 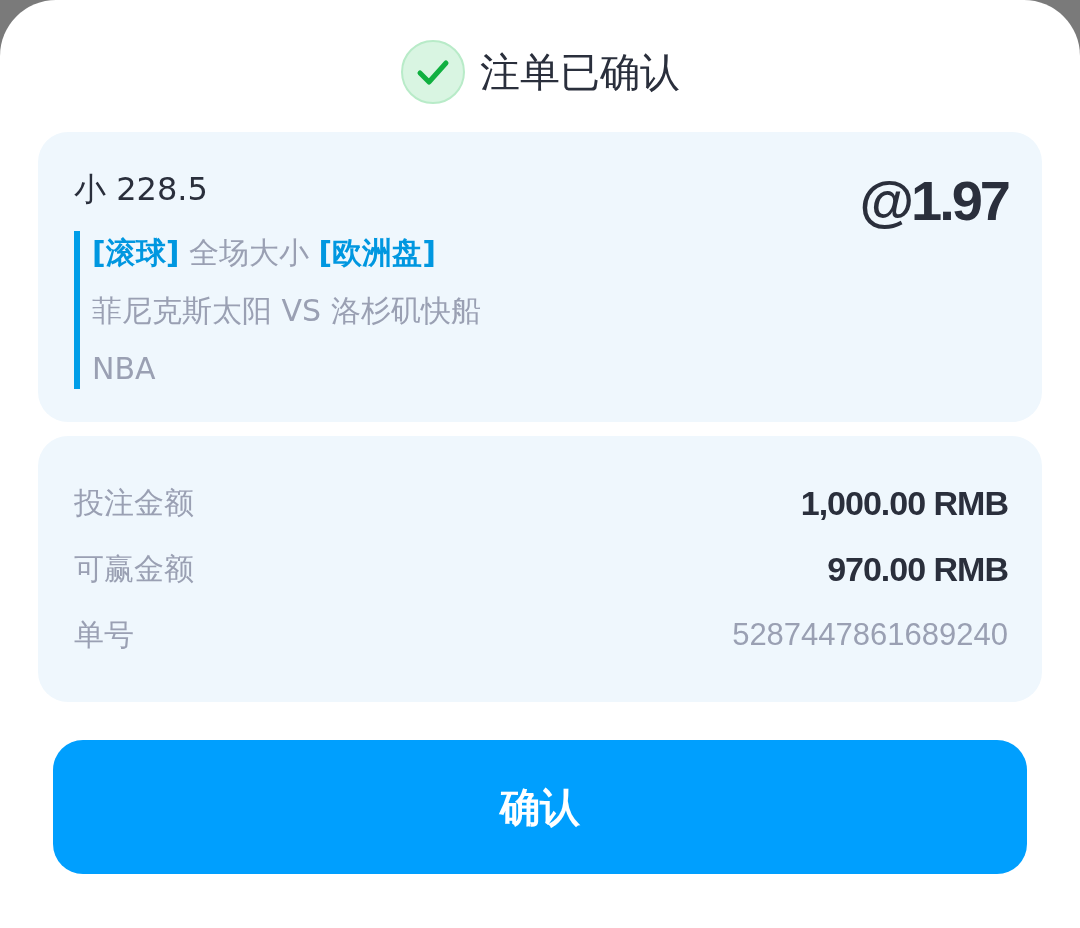 What do you see at coordinates (917, 569) in the screenshot?
I see `detail-value: 970.00 RMB` at bounding box center [917, 569].